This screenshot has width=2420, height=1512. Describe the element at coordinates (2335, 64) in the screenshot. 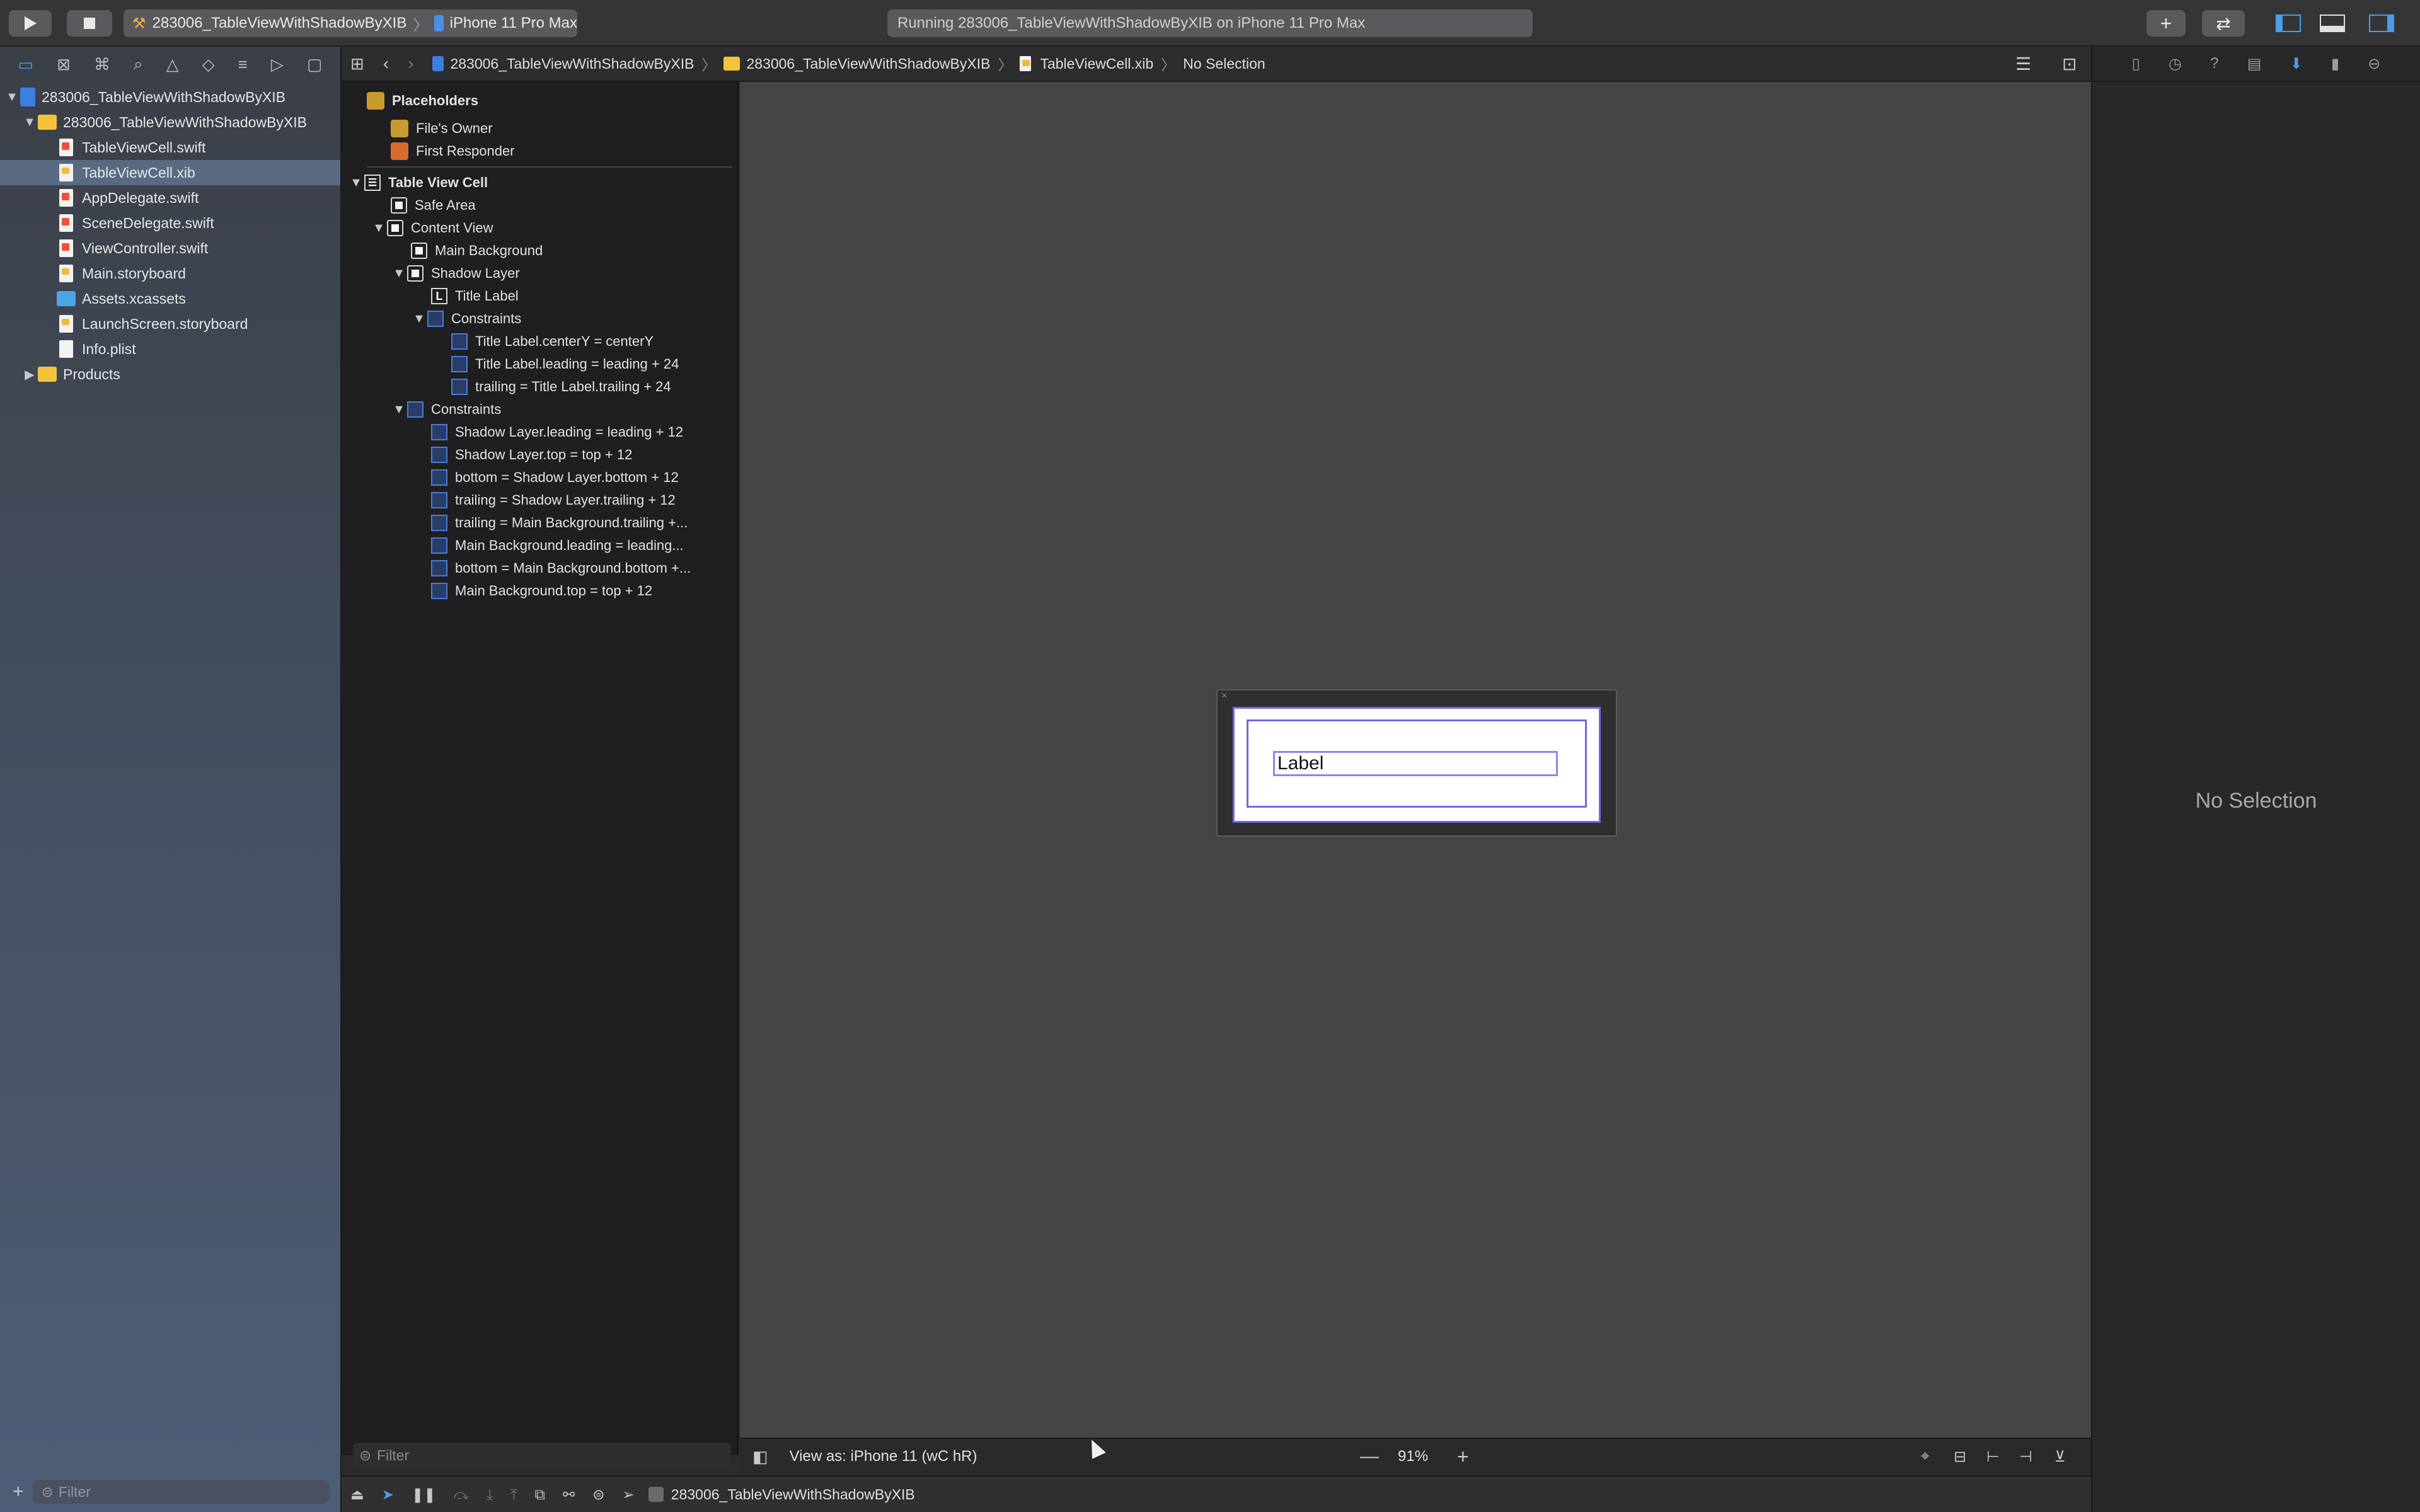

I see `size-icon: ▮` at that location.